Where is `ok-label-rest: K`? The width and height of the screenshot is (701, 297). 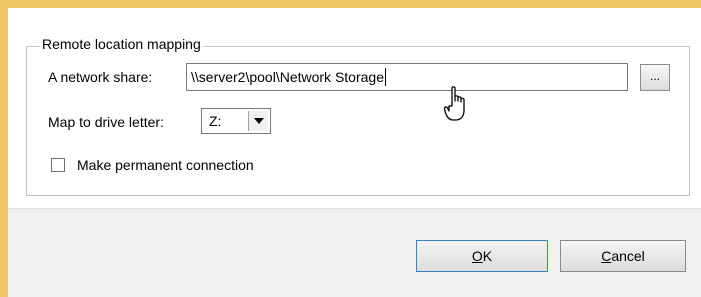 ok-label-rest: K is located at coordinates (487, 256).